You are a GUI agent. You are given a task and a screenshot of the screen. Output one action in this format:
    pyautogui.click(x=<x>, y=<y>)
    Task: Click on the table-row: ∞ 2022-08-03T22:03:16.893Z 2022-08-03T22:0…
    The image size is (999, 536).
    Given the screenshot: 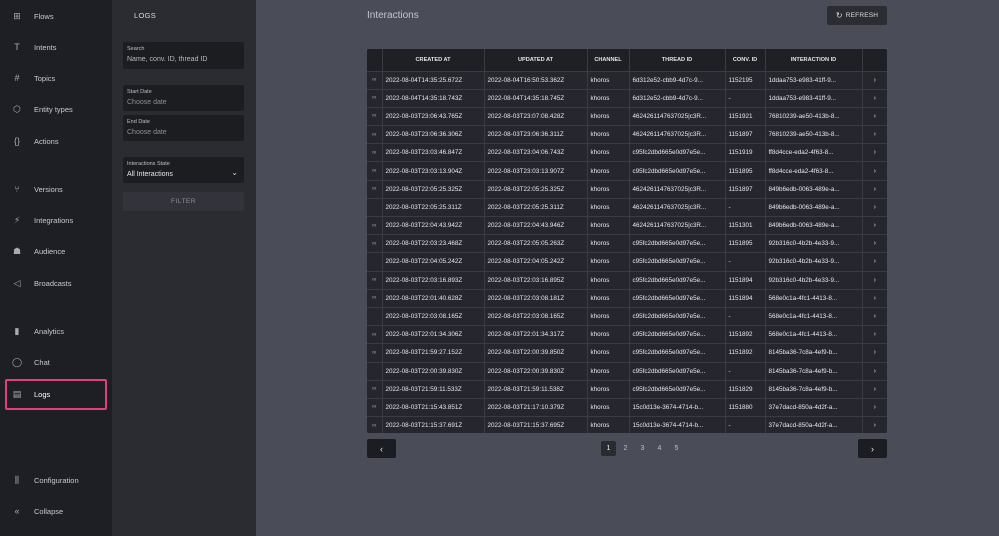 What is the action you would take?
    pyautogui.click(x=627, y=280)
    